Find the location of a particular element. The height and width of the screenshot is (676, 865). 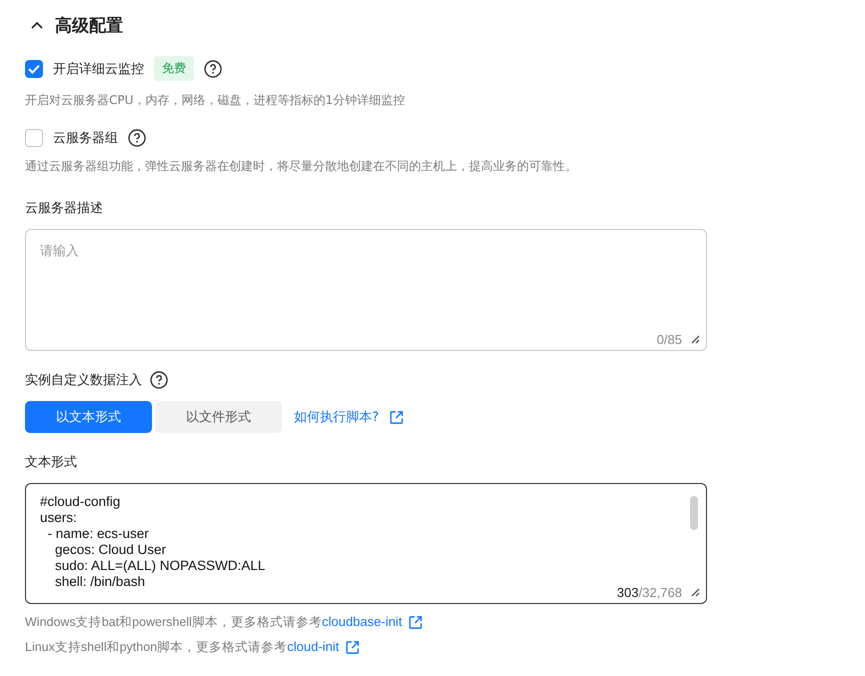

checkbox-label: 云服务器组 is located at coordinates (85, 138).